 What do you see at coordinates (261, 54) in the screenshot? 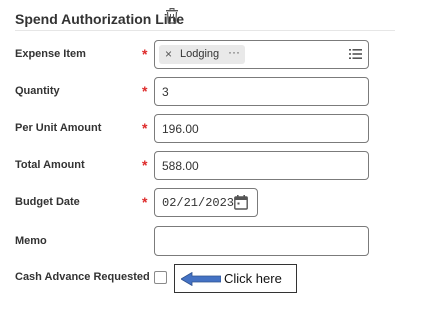
I see `expense-item-field: × Lodging ···` at bounding box center [261, 54].